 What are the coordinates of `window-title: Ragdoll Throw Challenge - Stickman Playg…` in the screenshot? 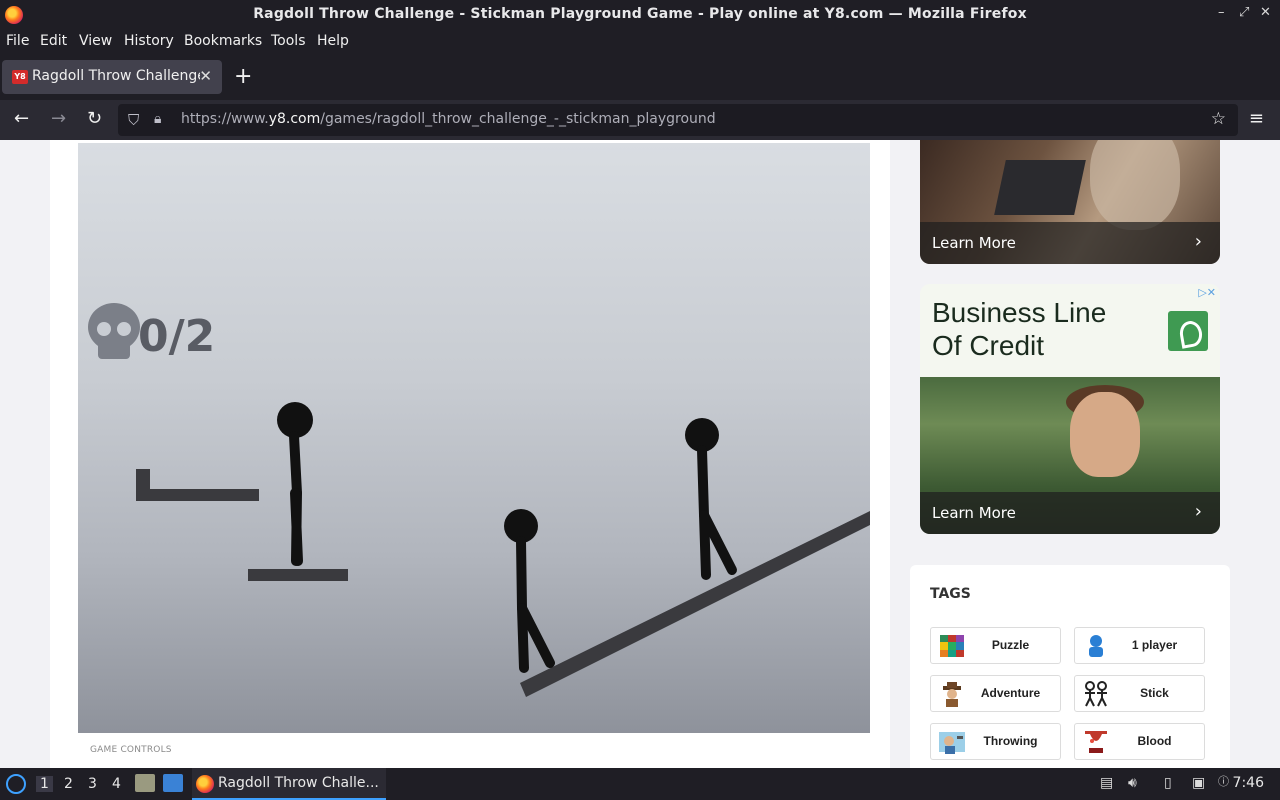 It's located at (640, 14).